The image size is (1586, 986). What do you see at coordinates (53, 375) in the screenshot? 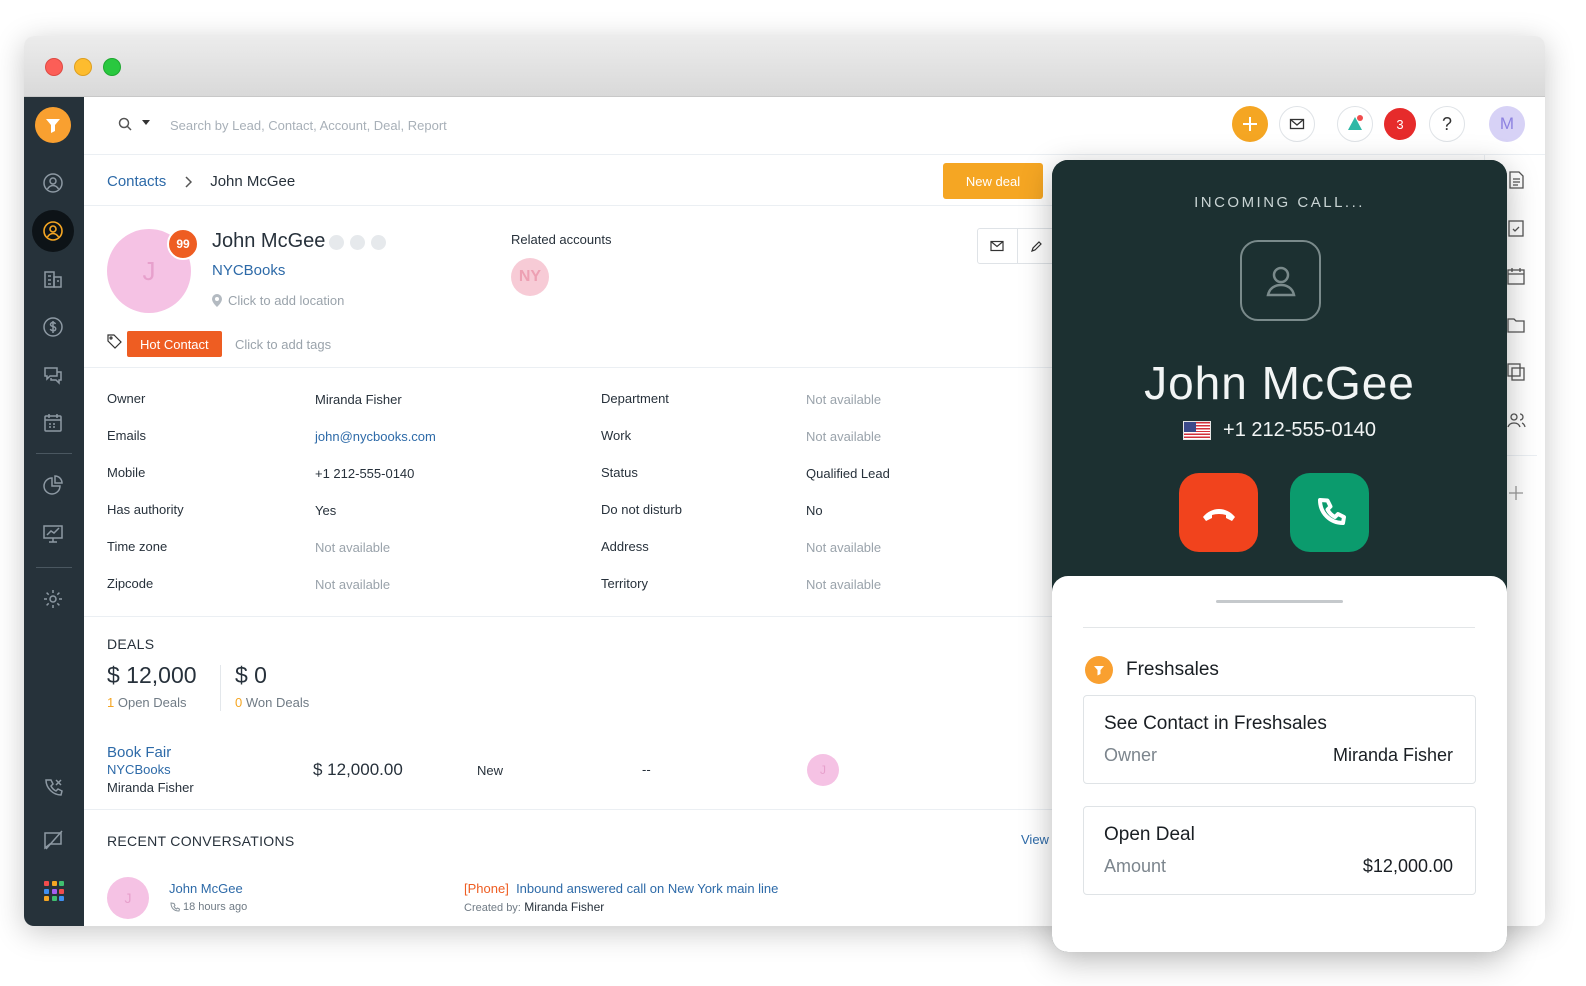
I see `conversations-icon` at bounding box center [53, 375].